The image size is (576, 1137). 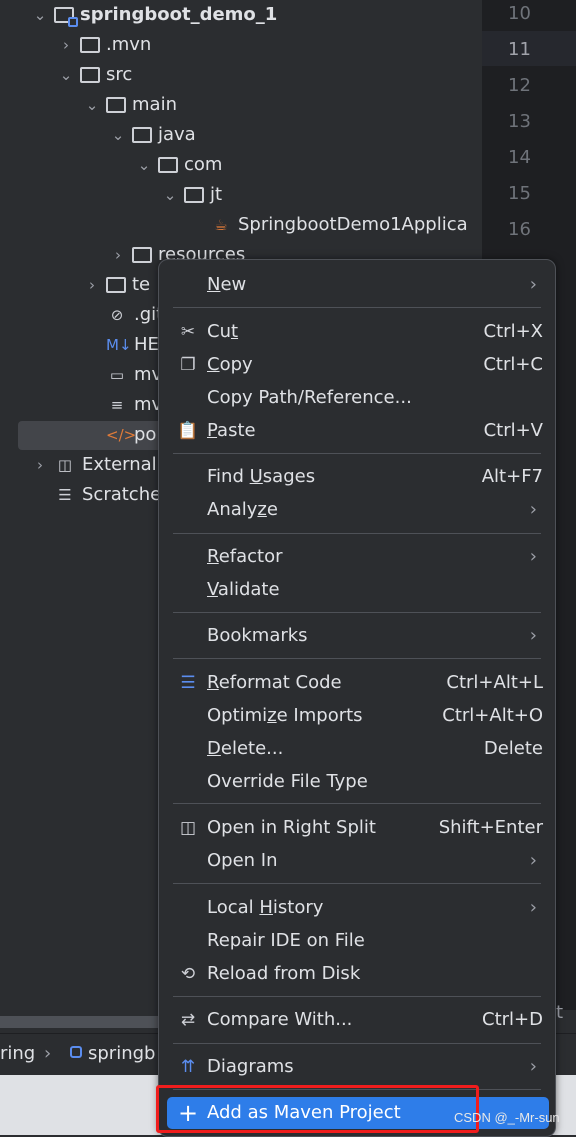 What do you see at coordinates (358, 861) in the screenshot?
I see `menu-item-open-in: Open In ›` at bounding box center [358, 861].